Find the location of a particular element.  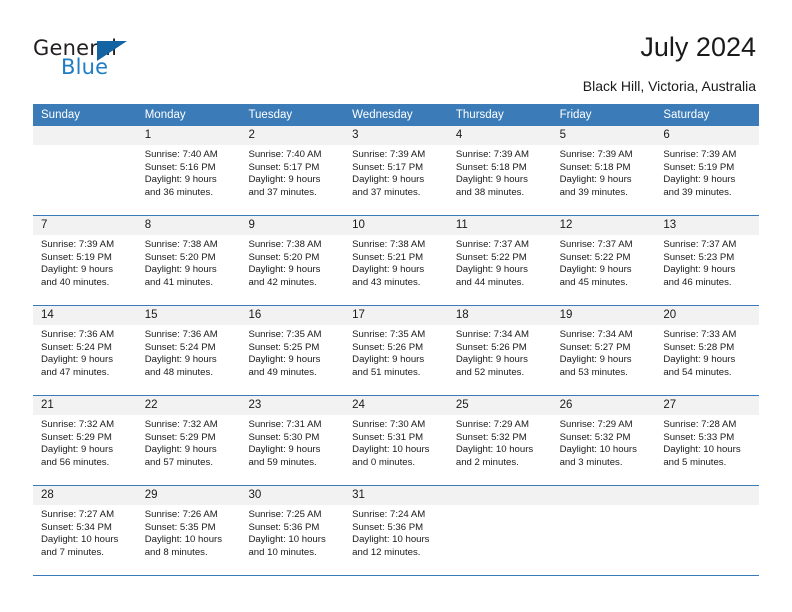

daylight-text-line2: and 47 minutes. is located at coordinates (75, 372).